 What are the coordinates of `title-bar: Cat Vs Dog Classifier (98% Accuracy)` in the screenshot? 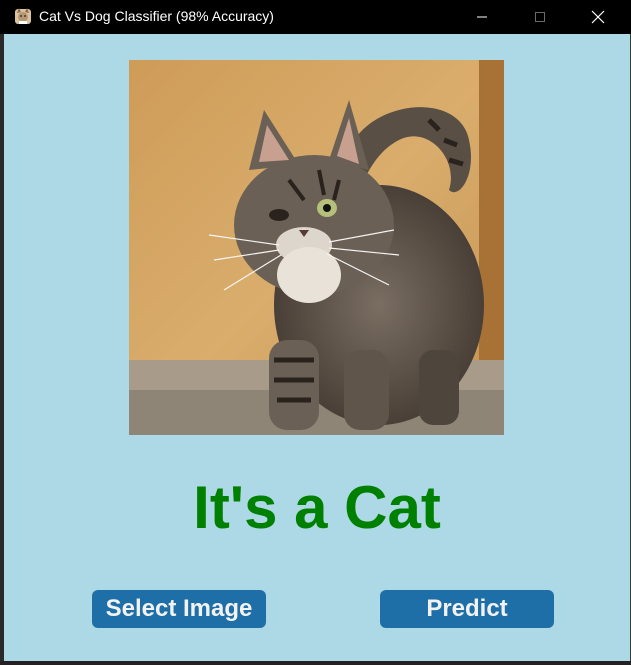 It's located at (315, 17).